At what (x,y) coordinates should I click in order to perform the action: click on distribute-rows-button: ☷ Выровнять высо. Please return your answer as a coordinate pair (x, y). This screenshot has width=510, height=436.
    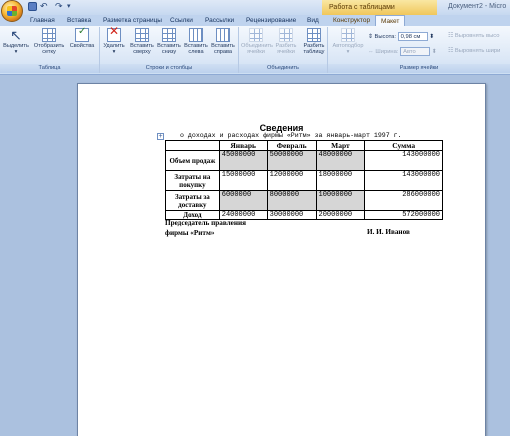
    Looking at the image, I should click on (473, 36).